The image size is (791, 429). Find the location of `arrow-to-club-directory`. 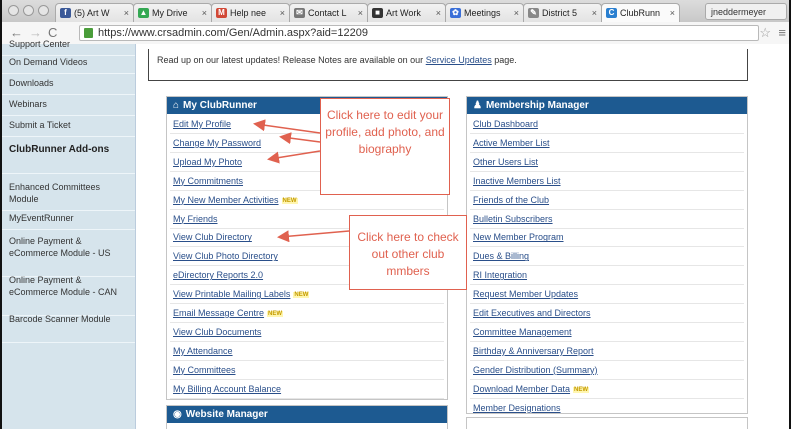

arrow-to-club-directory is located at coordinates (313, 236).